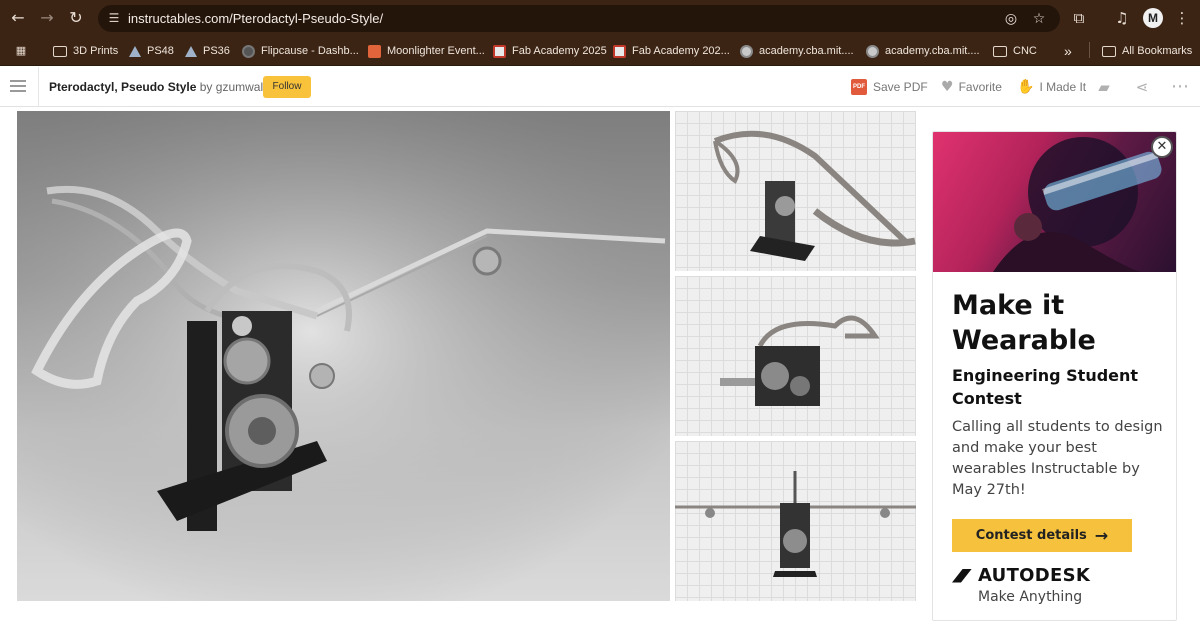 The width and height of the screenshot is (1200, 625). I want to click on ad-headline: Make it Wearable, so click(1024, 323).